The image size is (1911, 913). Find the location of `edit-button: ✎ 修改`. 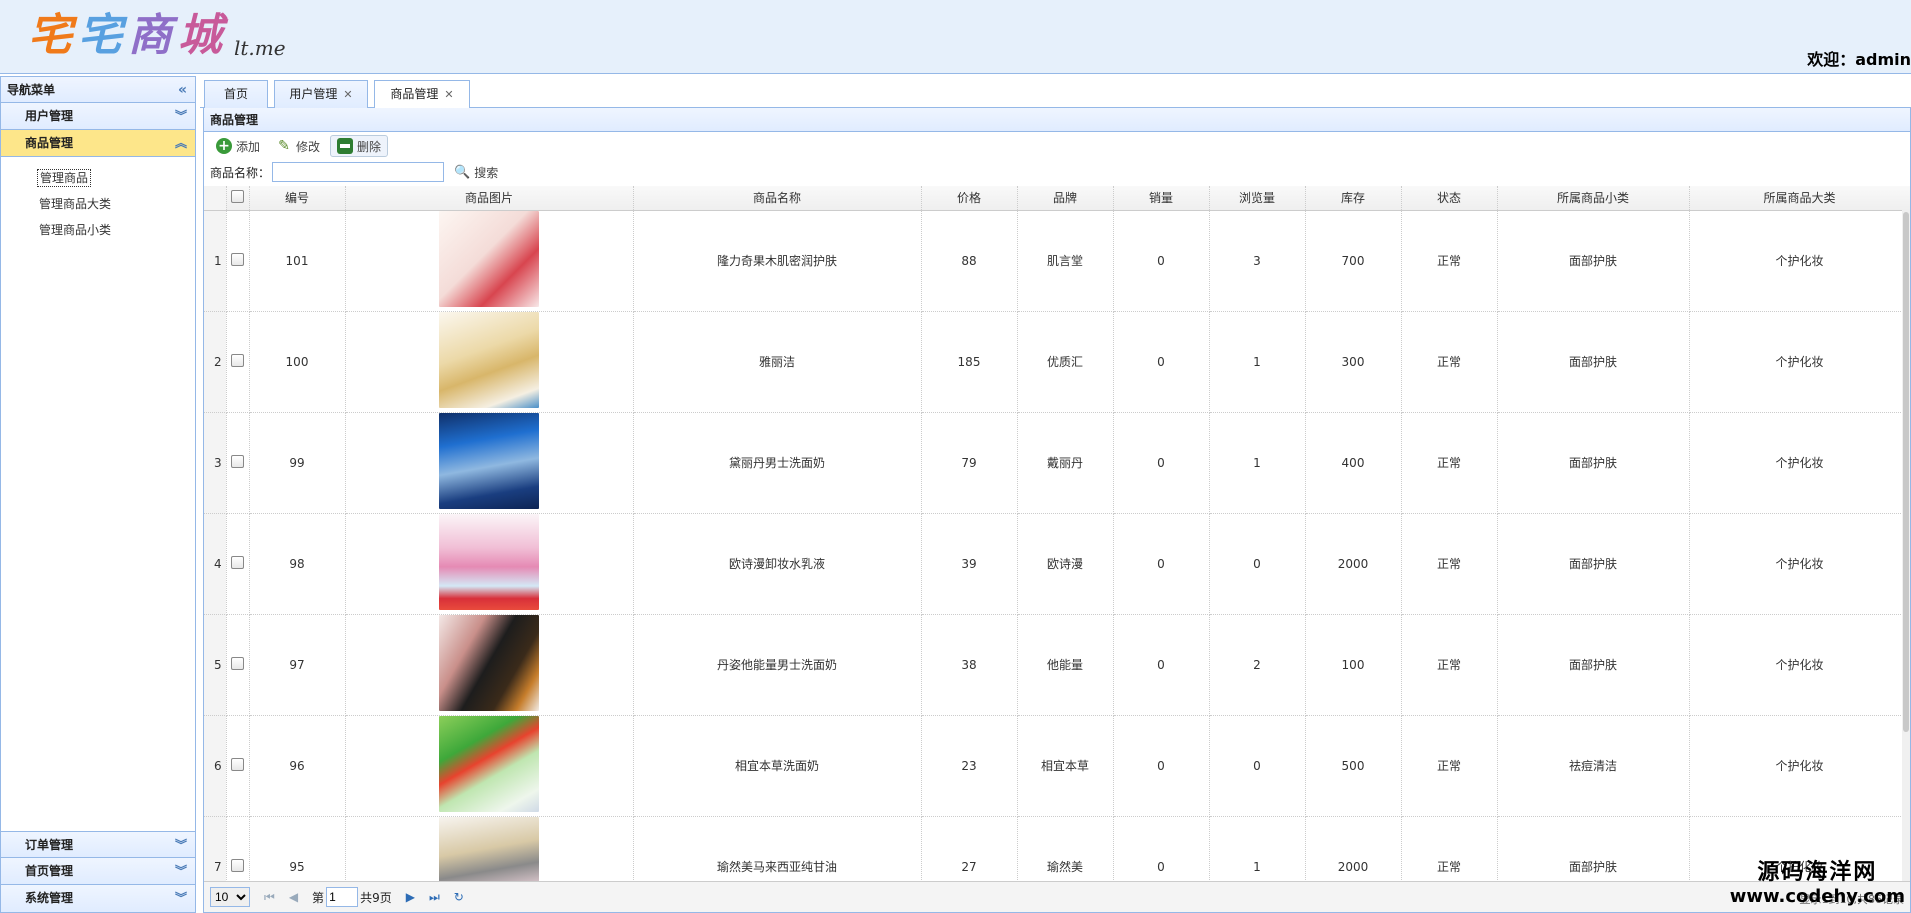

edit-button: ✎ 修改 is located at coordinates (298, 146).